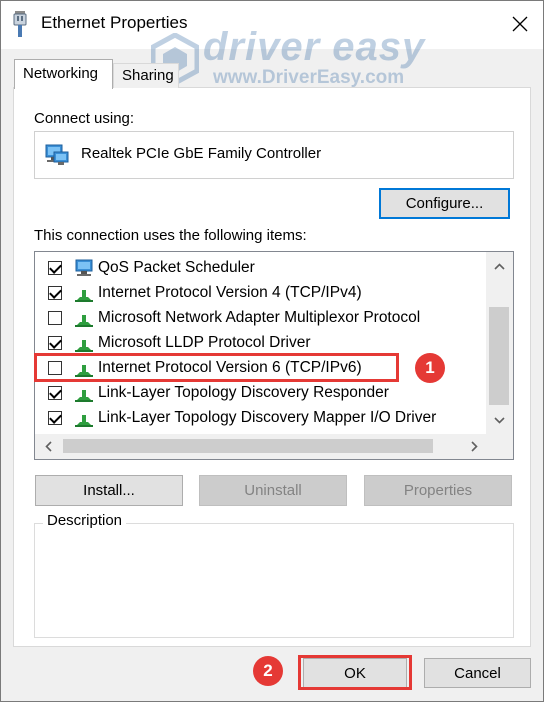  Describe the element at coordinates (272, 25) in the screenshot. I see `title-bar: Ethernet Properties` at that location.